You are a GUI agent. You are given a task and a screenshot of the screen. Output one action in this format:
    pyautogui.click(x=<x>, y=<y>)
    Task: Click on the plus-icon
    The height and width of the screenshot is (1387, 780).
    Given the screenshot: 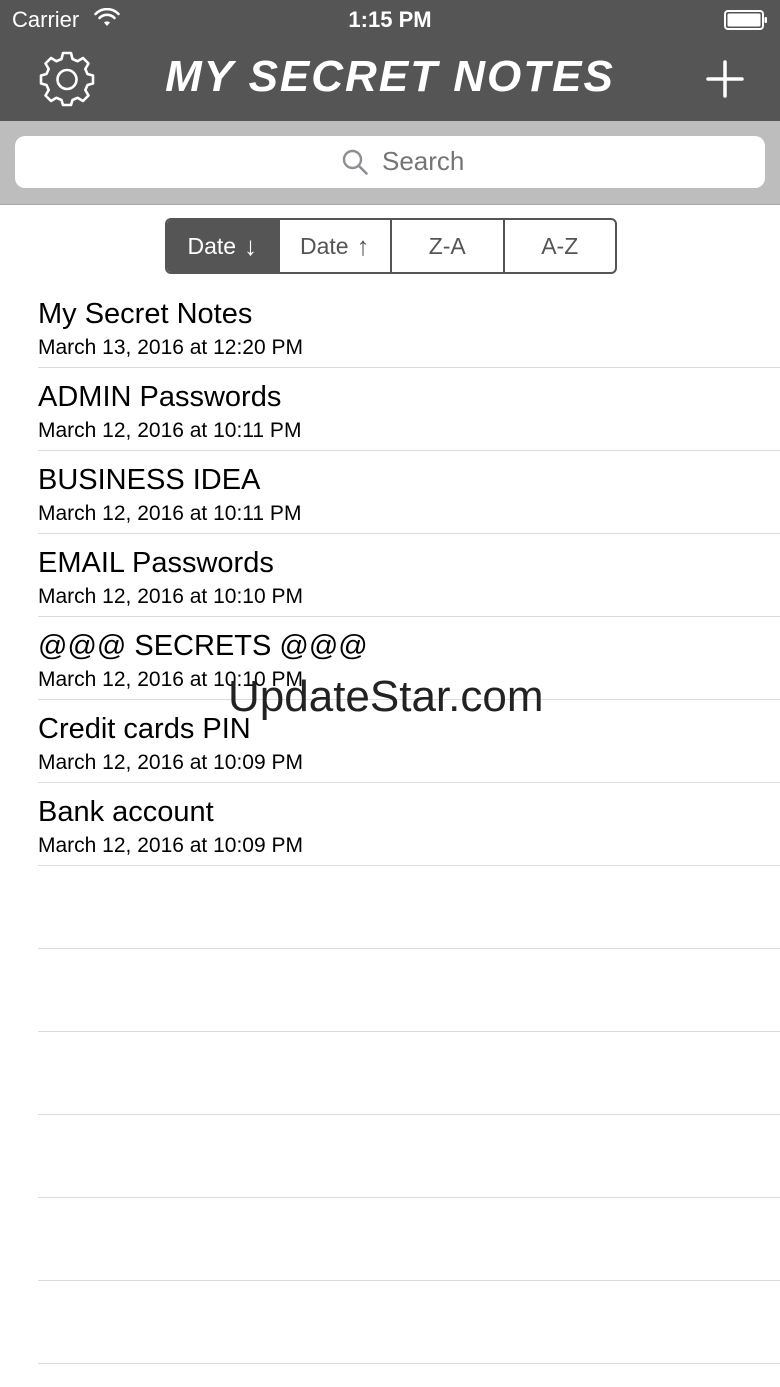 What is the action you would take?
    pyautogui.click(x=725, y=79)
    